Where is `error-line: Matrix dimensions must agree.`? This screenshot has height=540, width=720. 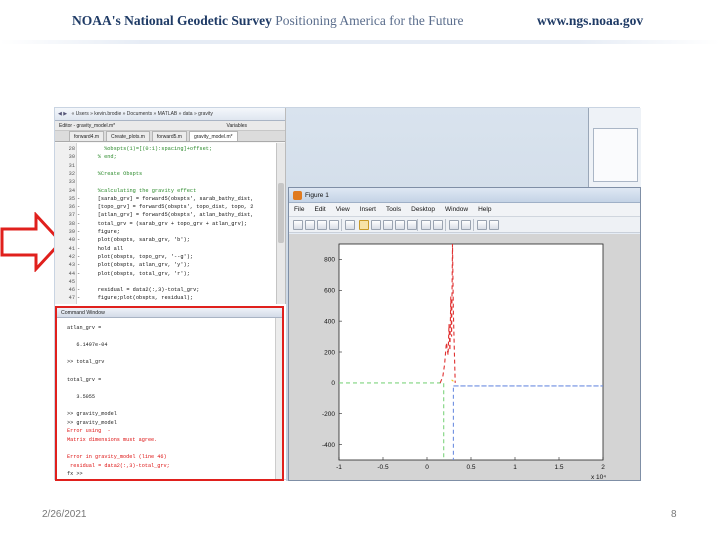 error-line: Matrix dimensions must agree. is located at coordinates (112, 439).